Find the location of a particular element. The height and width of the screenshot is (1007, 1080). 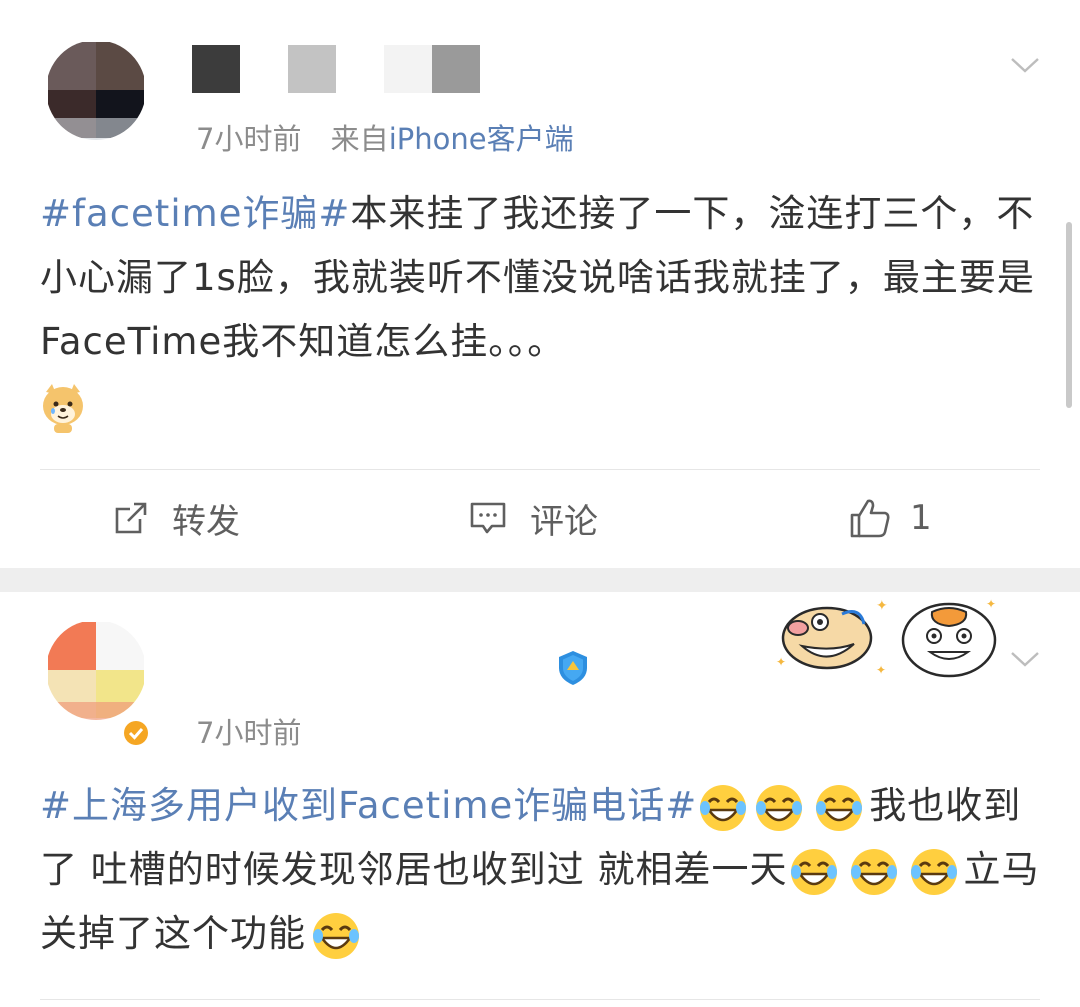

doge-emoji-icon is located at coordinates (63, 408).